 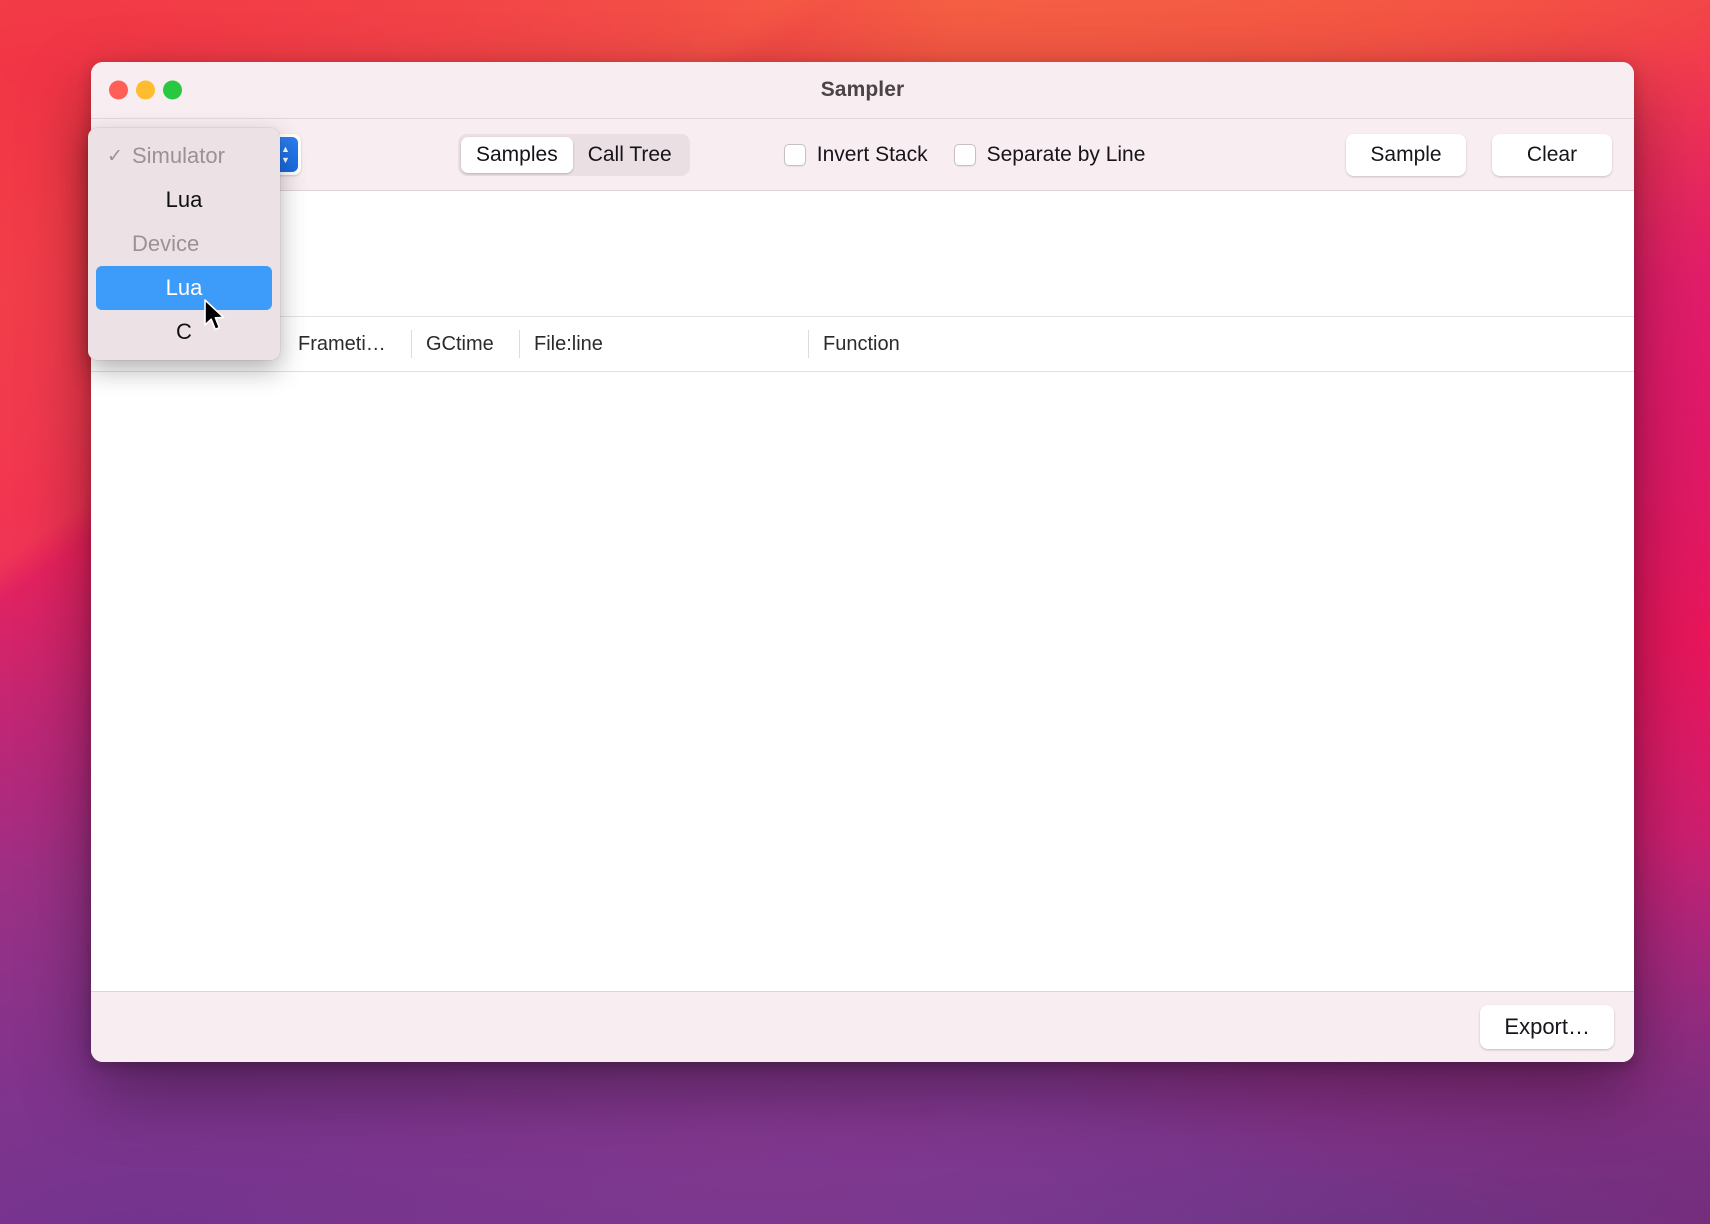 I want to click on window-title: Sampler, so click(x=862, y=89).